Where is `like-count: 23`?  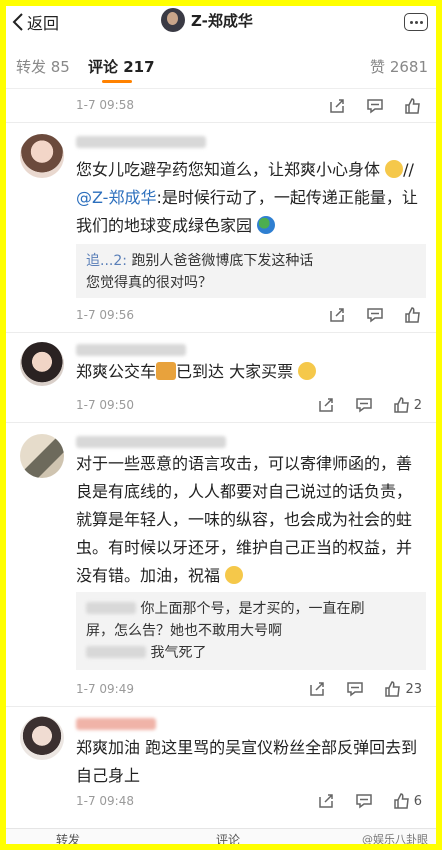 like-count: 23 is located at coordinates (413, 689).